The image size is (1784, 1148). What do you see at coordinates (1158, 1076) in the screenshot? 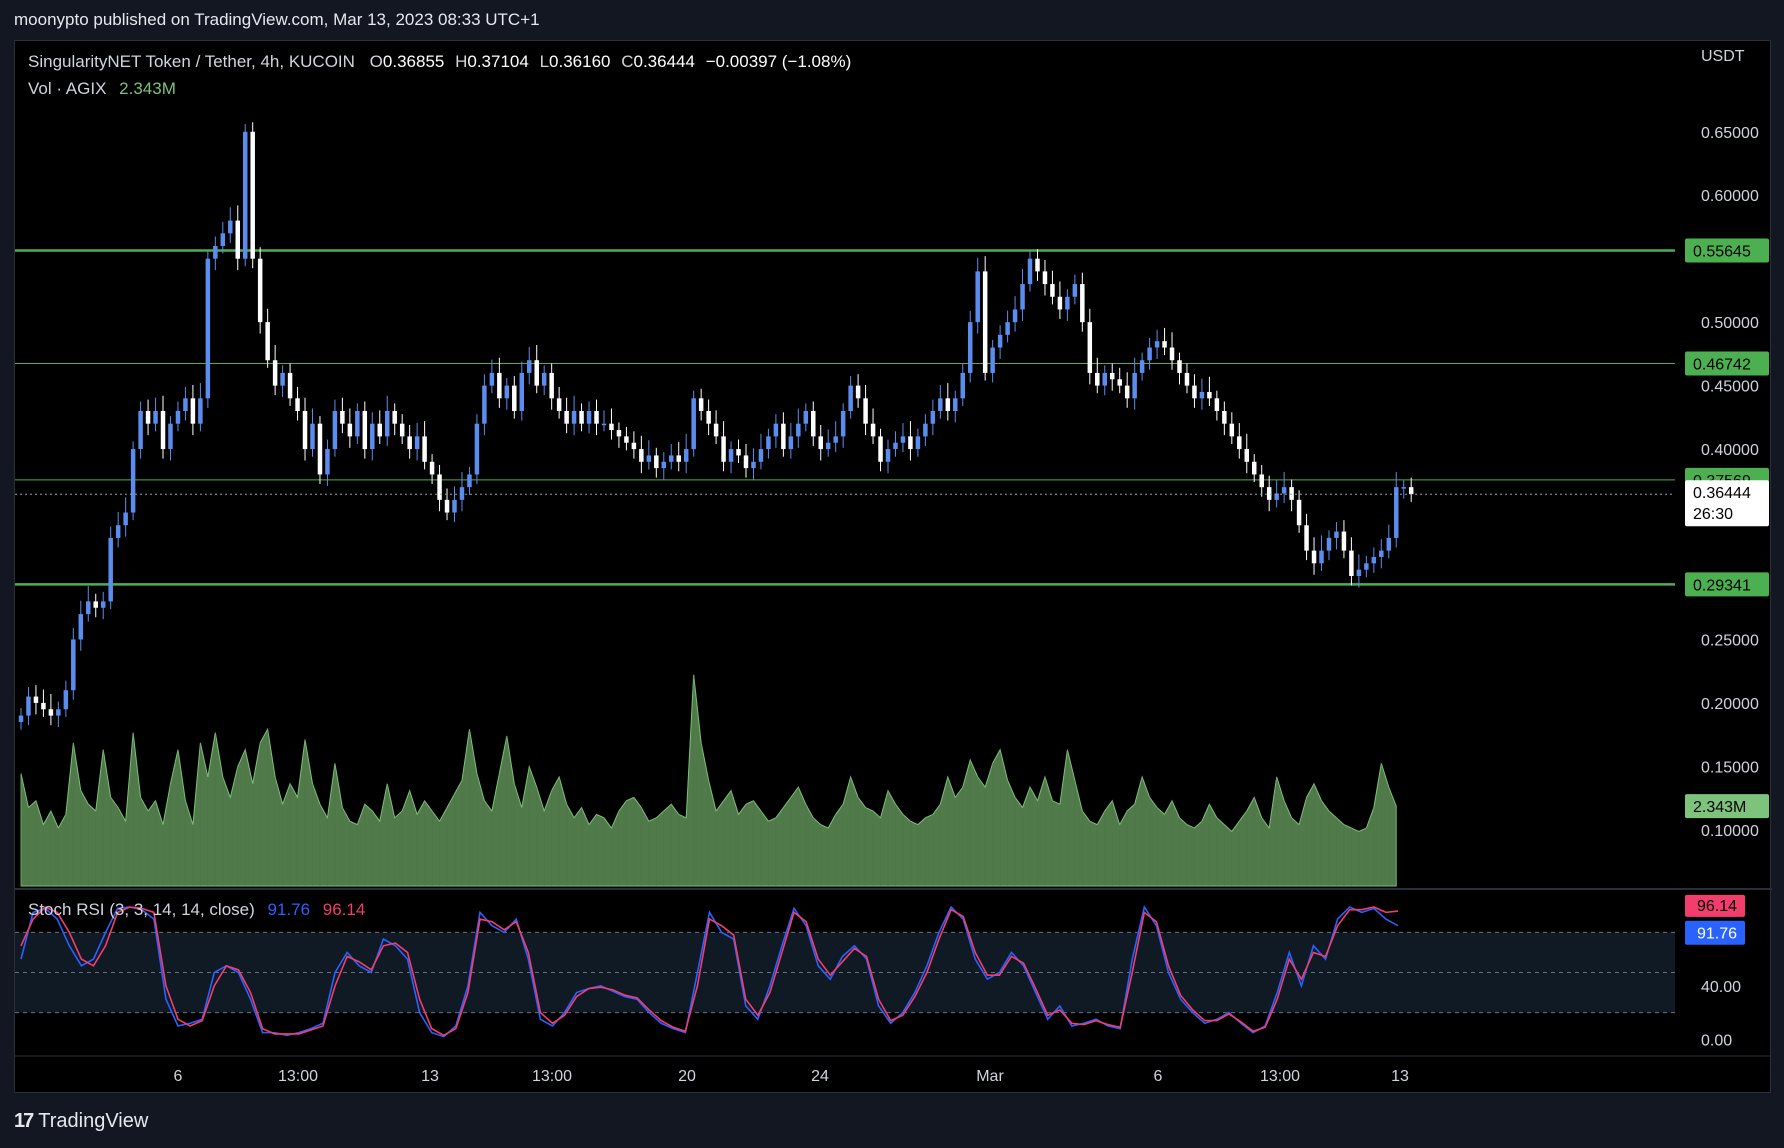
I see `time-tick-label: 6` at bounding box center [1158, 1076].